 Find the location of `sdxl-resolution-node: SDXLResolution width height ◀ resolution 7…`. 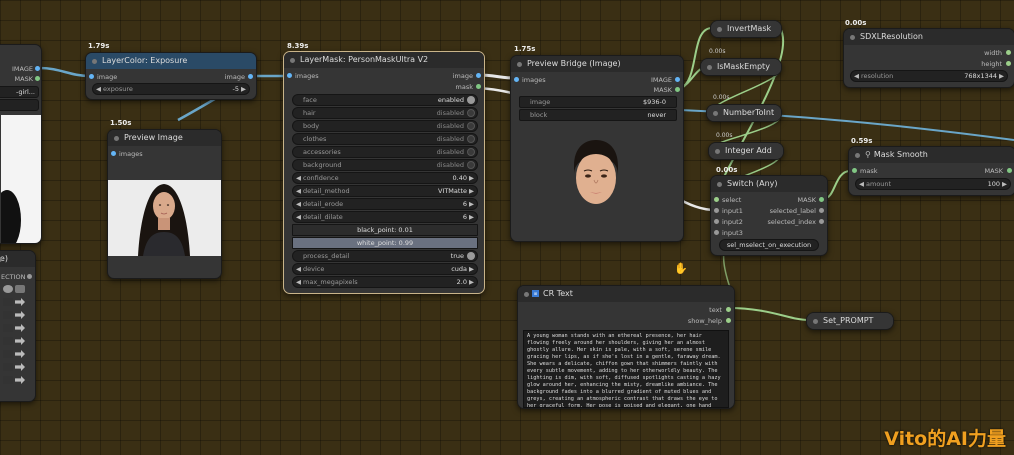

sdxl-resolution-node: SDXLResolution width height ◀ resolution 7… is located at coordinates (928, 58).